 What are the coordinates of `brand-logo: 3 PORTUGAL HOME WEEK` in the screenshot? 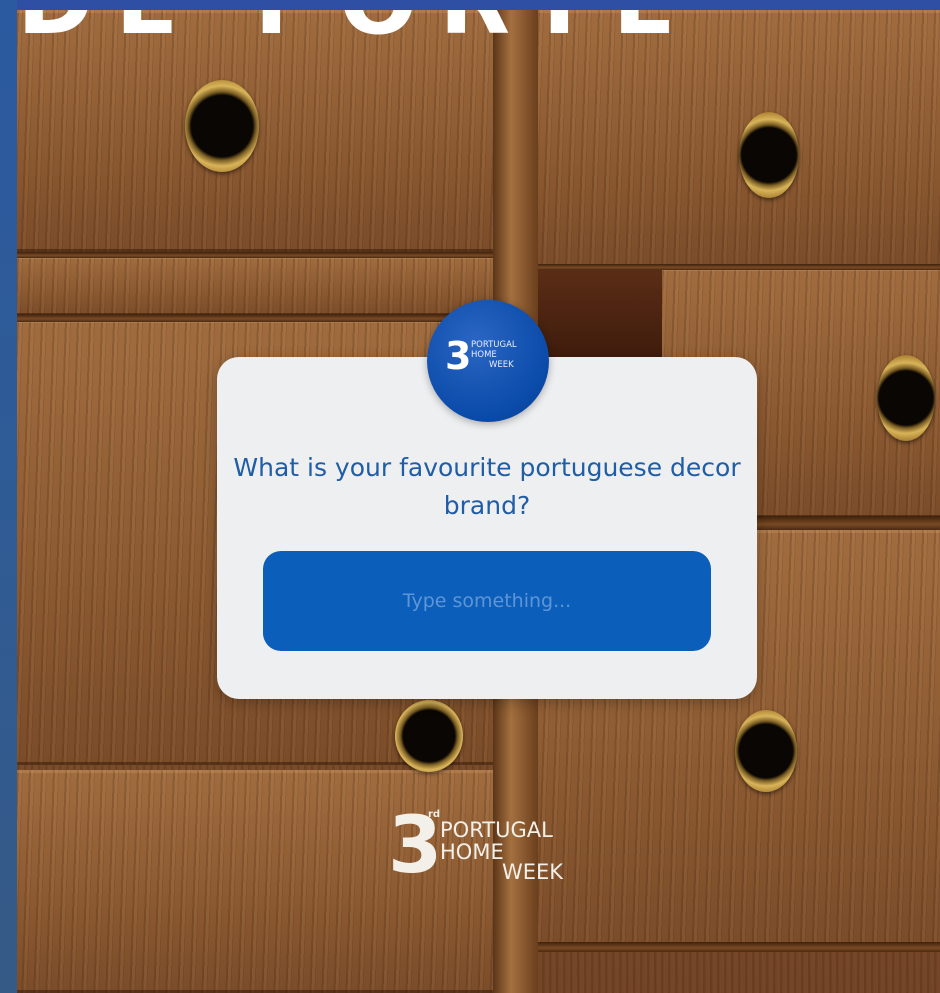 It's located at (495, 364).